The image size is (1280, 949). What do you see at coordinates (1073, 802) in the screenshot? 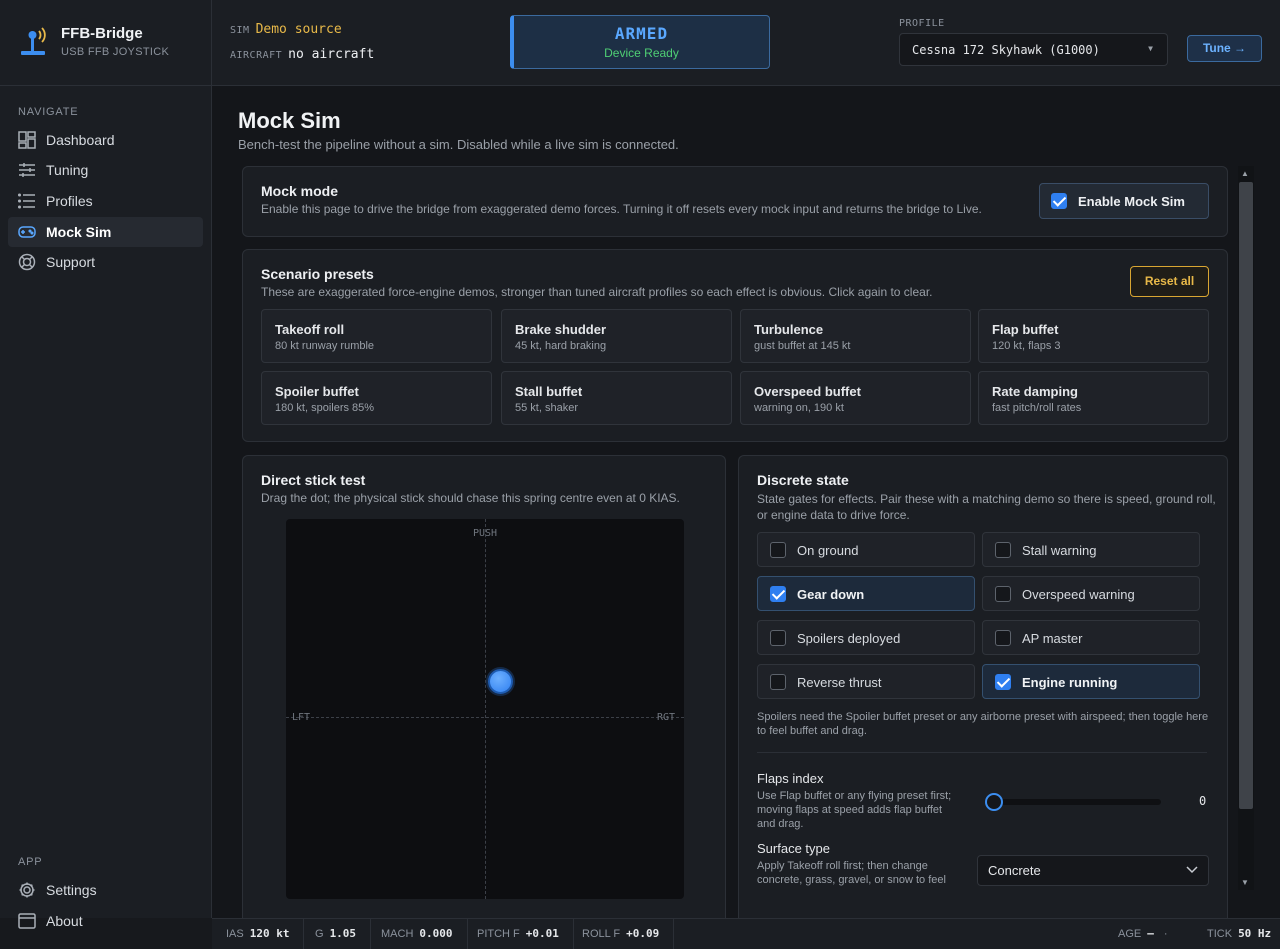
I see `flaps-slider` at bounding box center [1073, 802].